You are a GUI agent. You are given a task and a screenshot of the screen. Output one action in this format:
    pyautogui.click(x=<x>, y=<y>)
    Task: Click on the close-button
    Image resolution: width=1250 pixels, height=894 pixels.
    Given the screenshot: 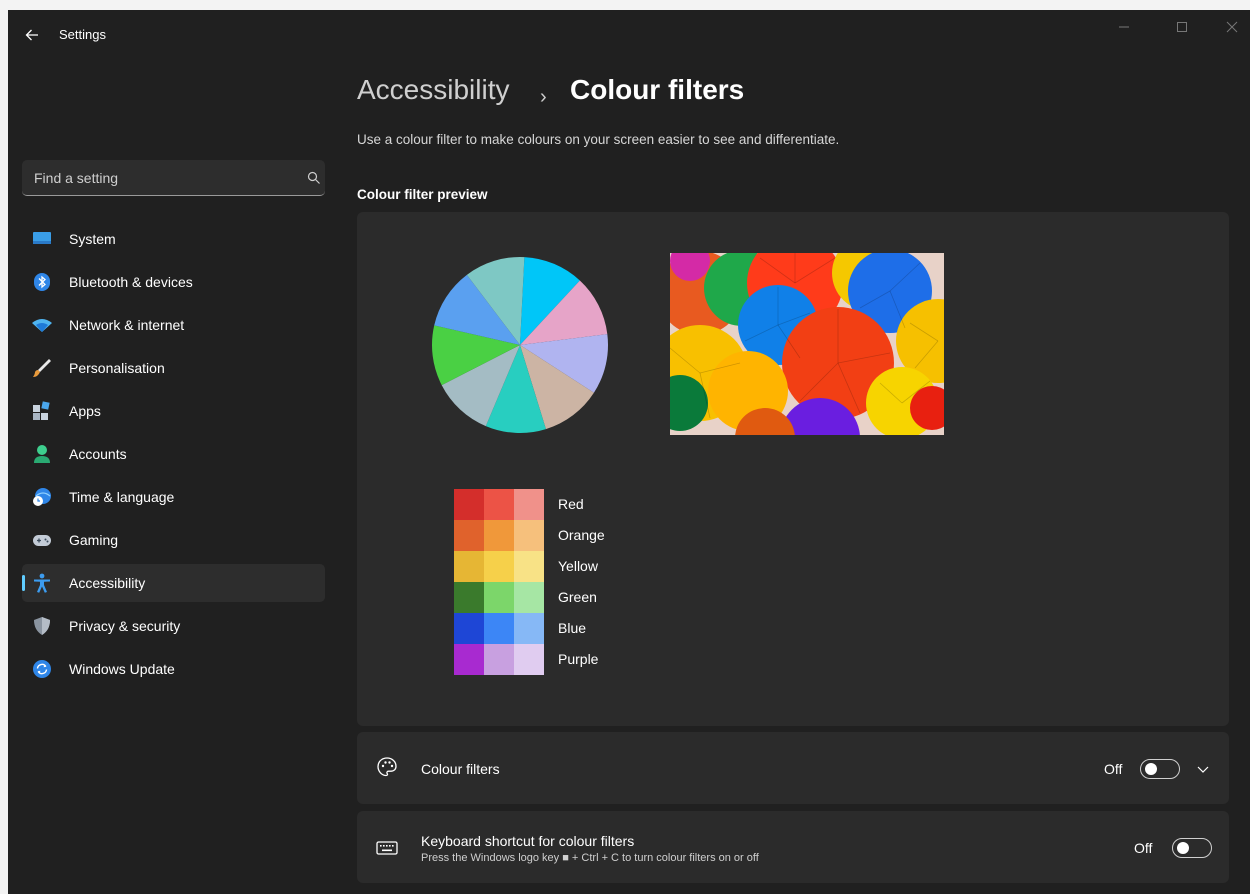 What is the action you would take?
    pyautogui.click(x=1232, y=27)
    